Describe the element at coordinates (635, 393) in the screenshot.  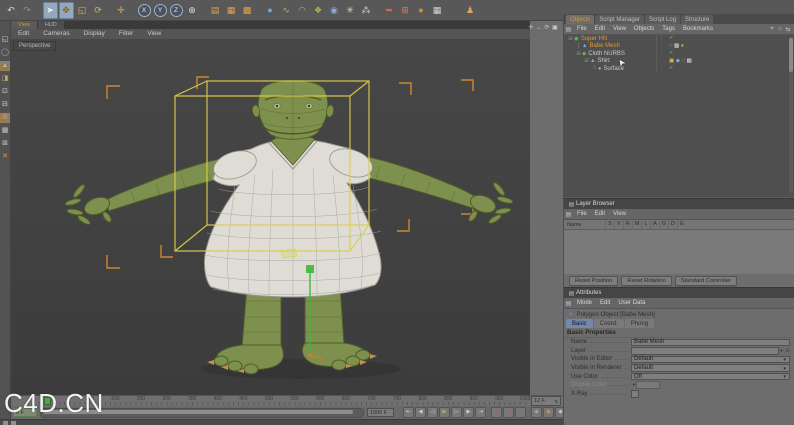
I see `xray-checkbox` at that location.